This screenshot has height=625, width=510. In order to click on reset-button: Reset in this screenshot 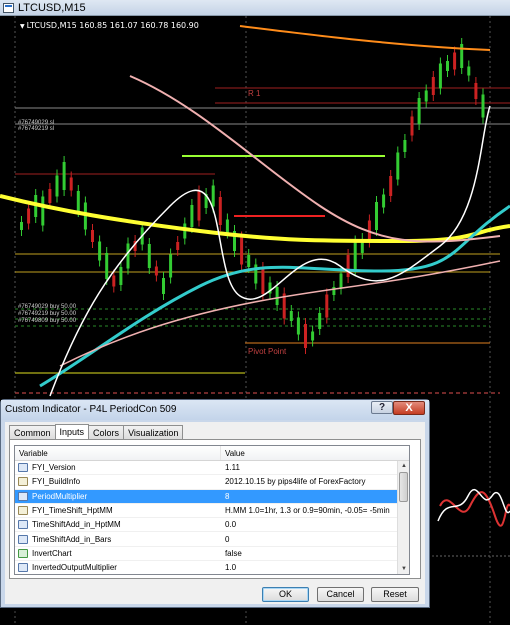, I will do `click(395, 594)`.